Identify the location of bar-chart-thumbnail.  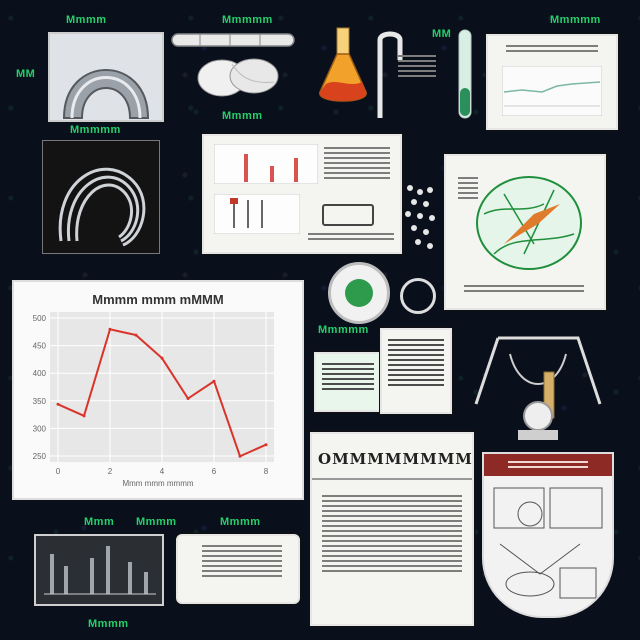
(266, 164).